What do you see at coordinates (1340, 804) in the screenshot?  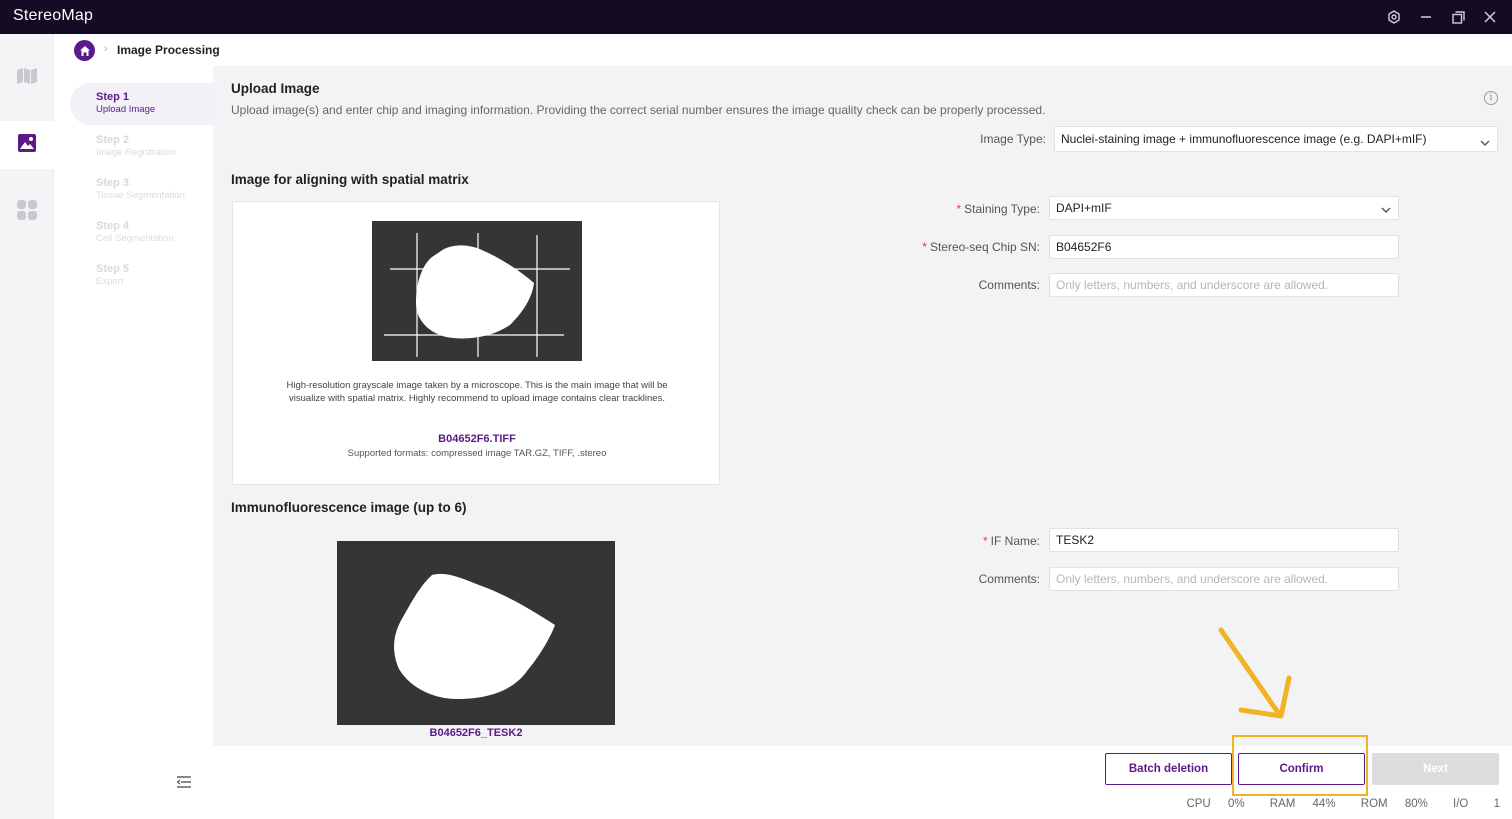 I see `system-stats: CPU 0% RAM 44% ROM 80% I/O 1` at bounding box center [1340, 804].